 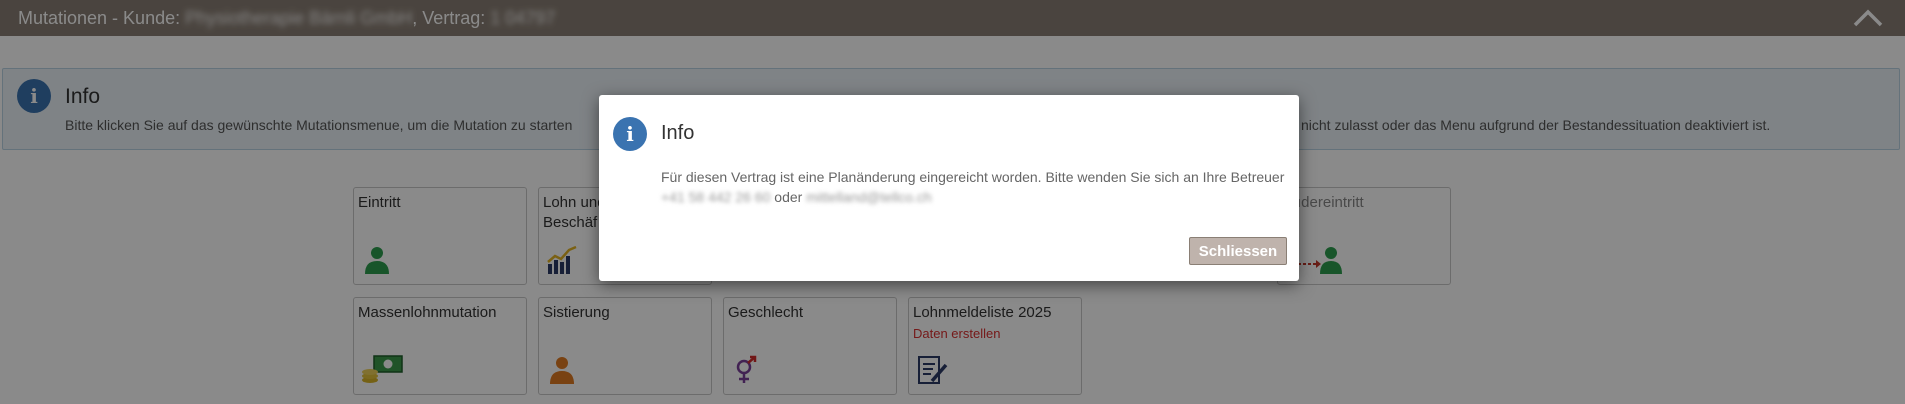 I want to click on contact-phone: +41 58 442 26 60, so click(x=715, y=197).